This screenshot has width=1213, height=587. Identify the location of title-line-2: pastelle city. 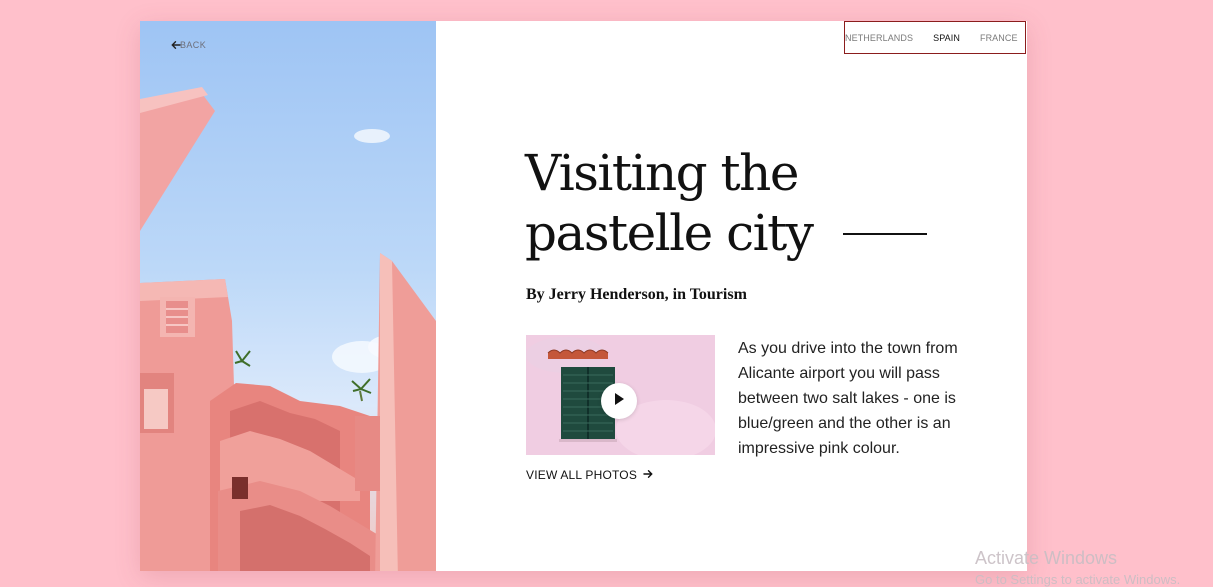
(669, 233).